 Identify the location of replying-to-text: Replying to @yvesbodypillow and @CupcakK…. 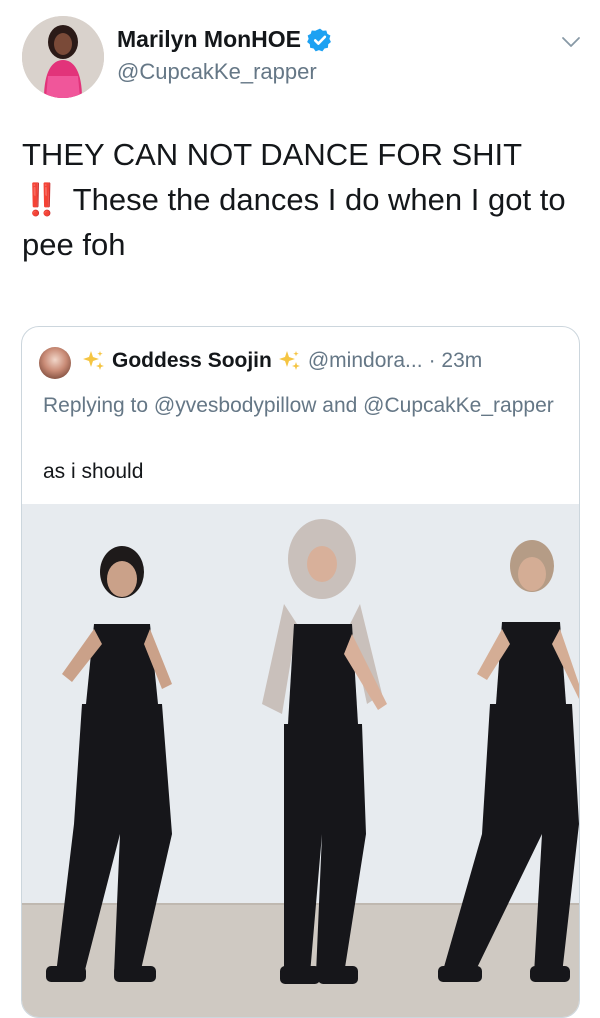
(298, 405).